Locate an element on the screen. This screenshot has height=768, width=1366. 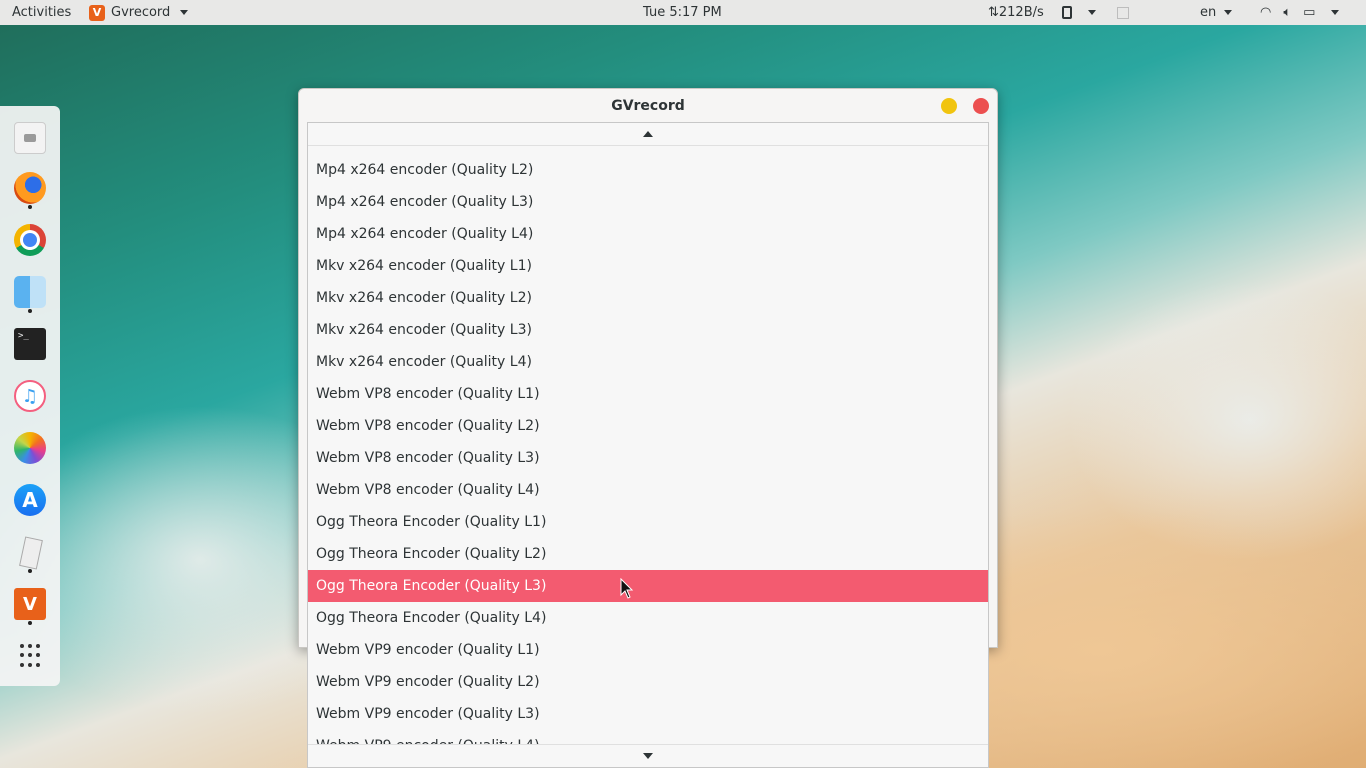
clock: Tue 5:17 PM is located at coordinates (682, 12).